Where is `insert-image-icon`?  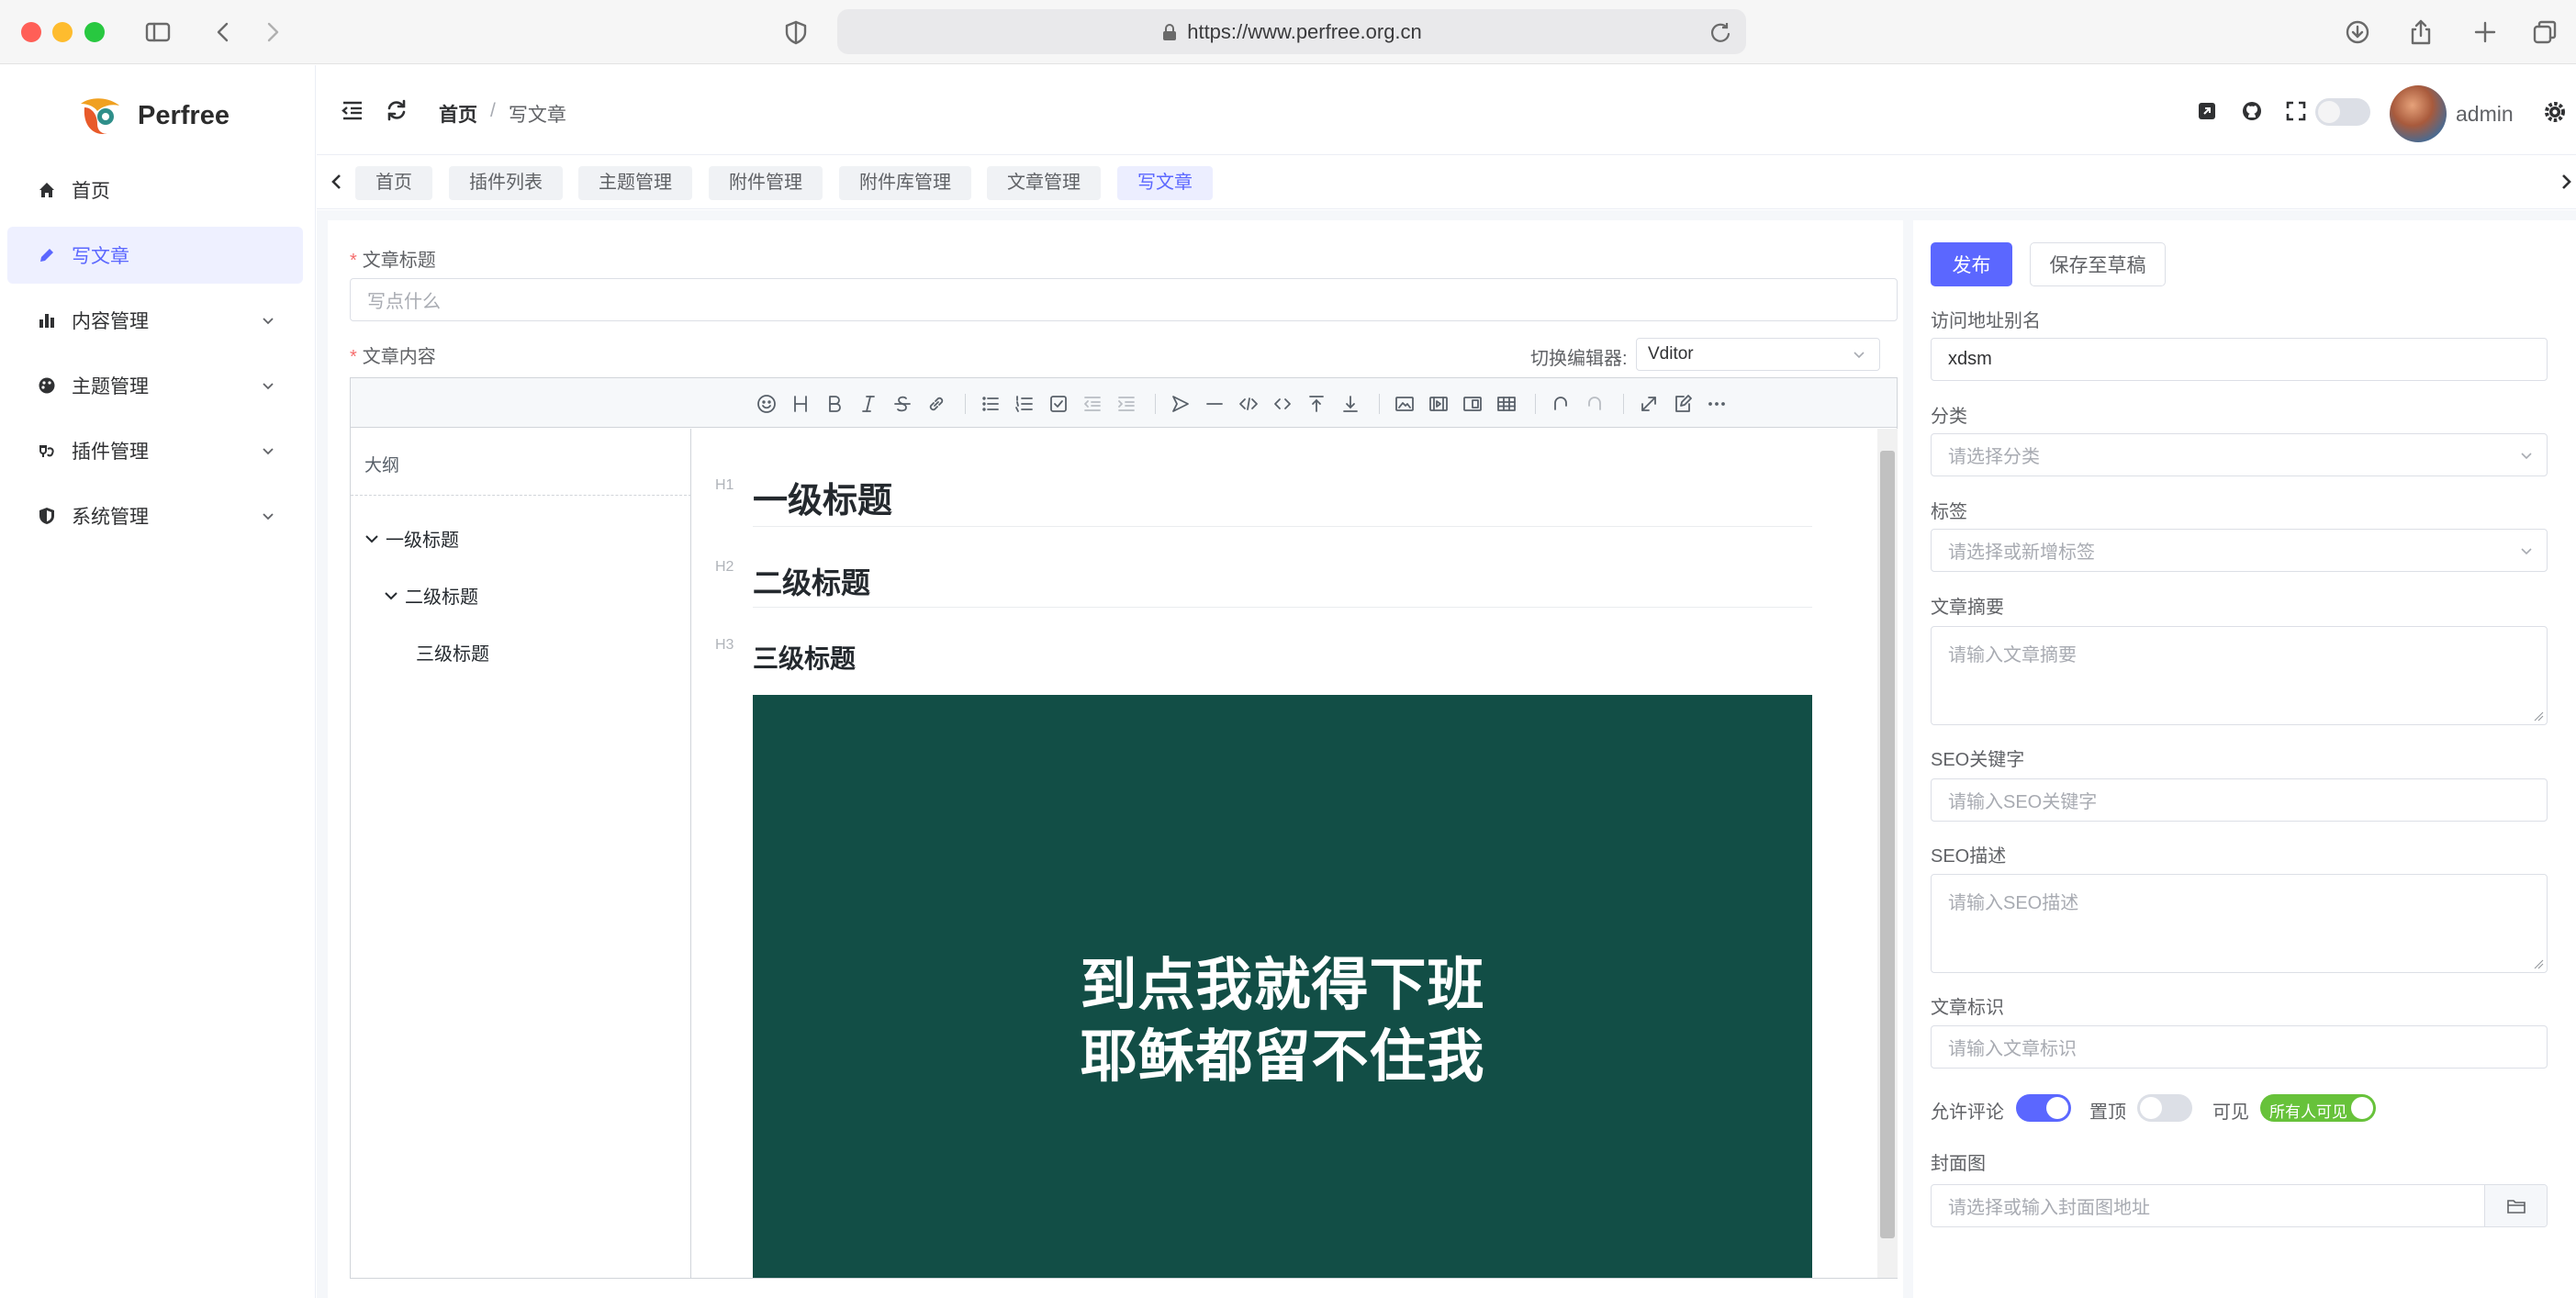
insert-image-icon is located at coordinates (1405, 404).